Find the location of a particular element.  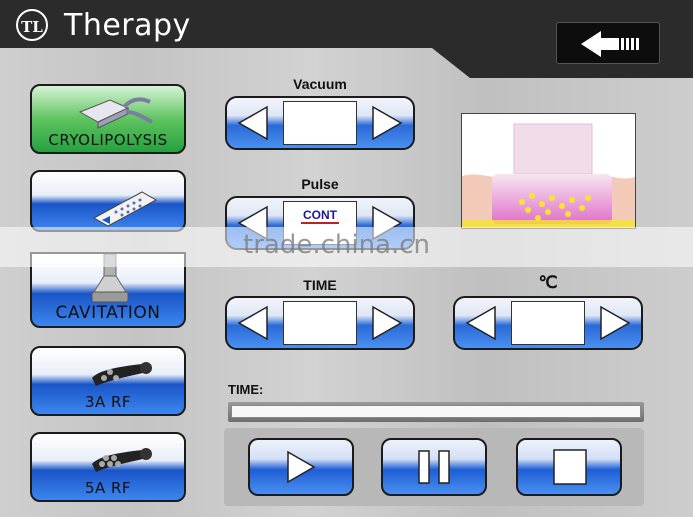

play-icon is located at coordinates (301, 467).